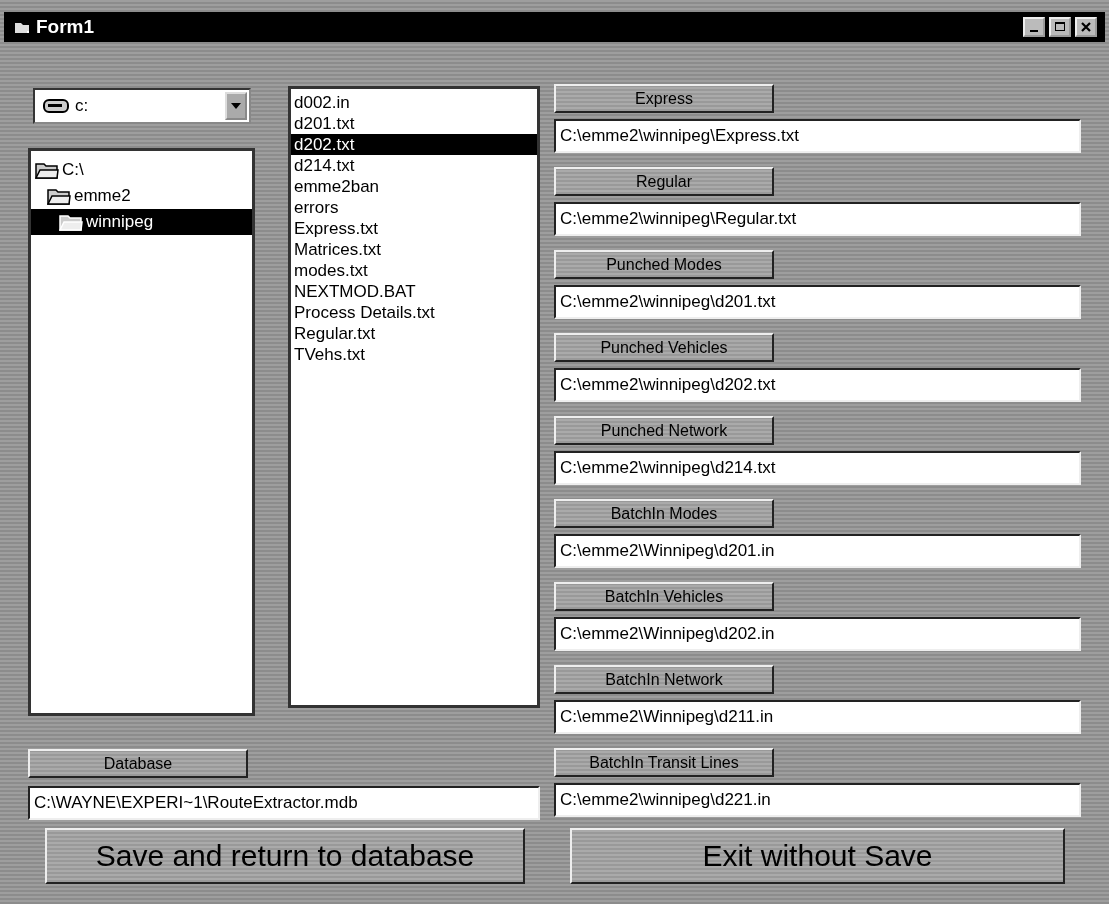 The width and height of the screenshot is (1109, 904). What do you see at coordinates (414, 333) in the screenshot?
I see `file-item: Regular.txt` at bounding box center [414, 333].